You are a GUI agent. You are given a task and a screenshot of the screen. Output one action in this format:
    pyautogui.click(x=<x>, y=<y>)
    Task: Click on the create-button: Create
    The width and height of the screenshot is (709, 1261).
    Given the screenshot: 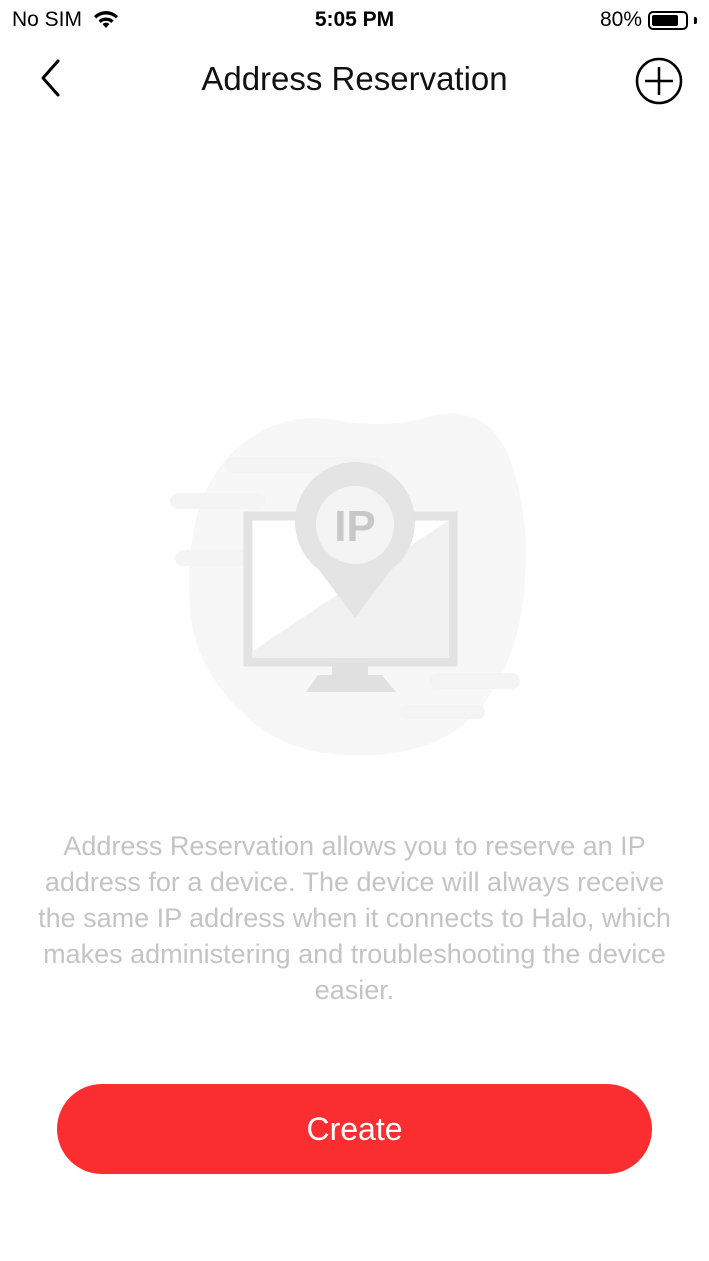 What is the action you would take?
    pyautogui.click(x=354, y=1129)
    